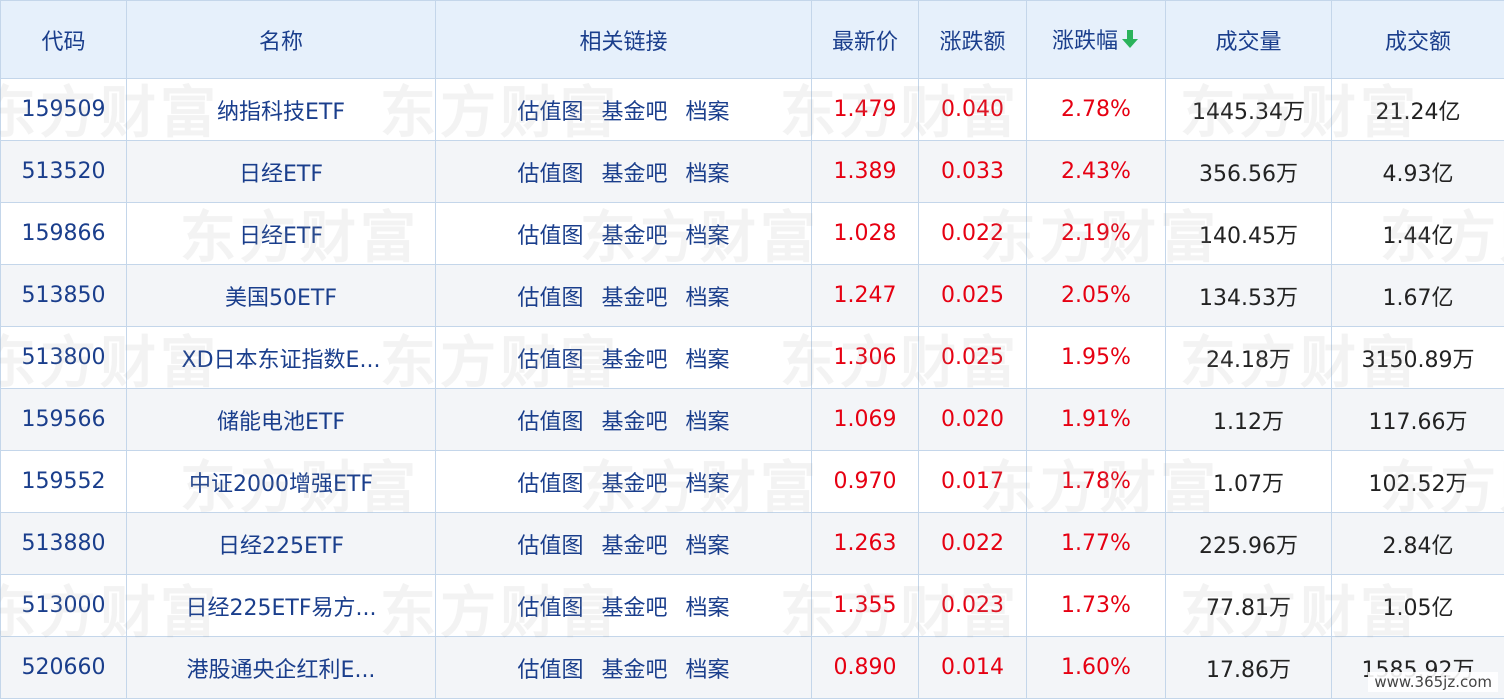 This screenshot has height=699, width=1504. Describe the element at coordinates (1249, 420) in the screenshot. I see `volume: 1.12万` at that location.